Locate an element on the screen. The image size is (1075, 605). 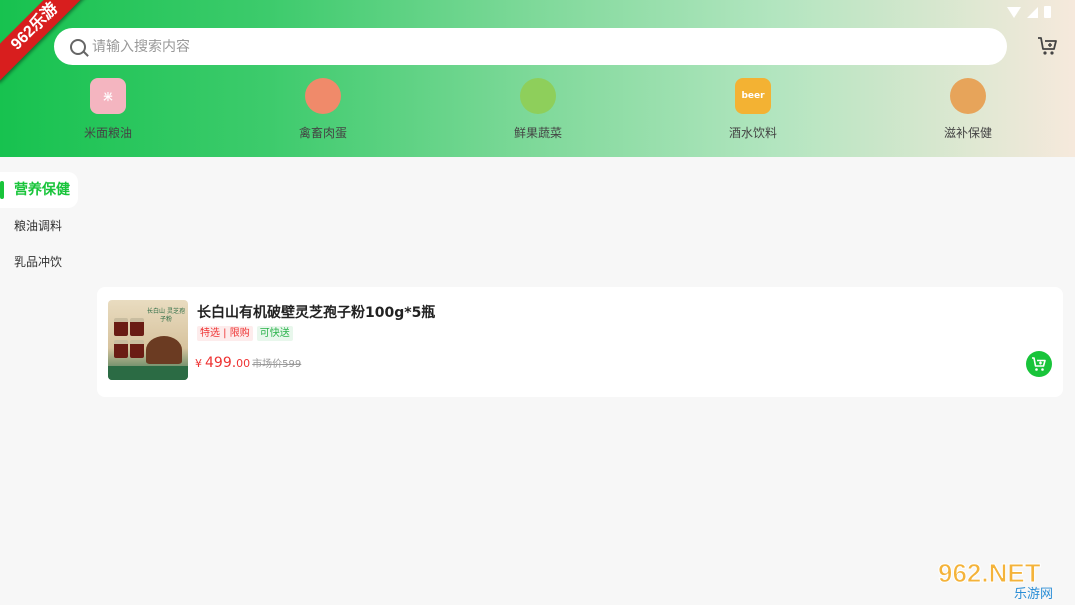
category-item: 鲜果蔬菜 is located at coordinates (538, 109).